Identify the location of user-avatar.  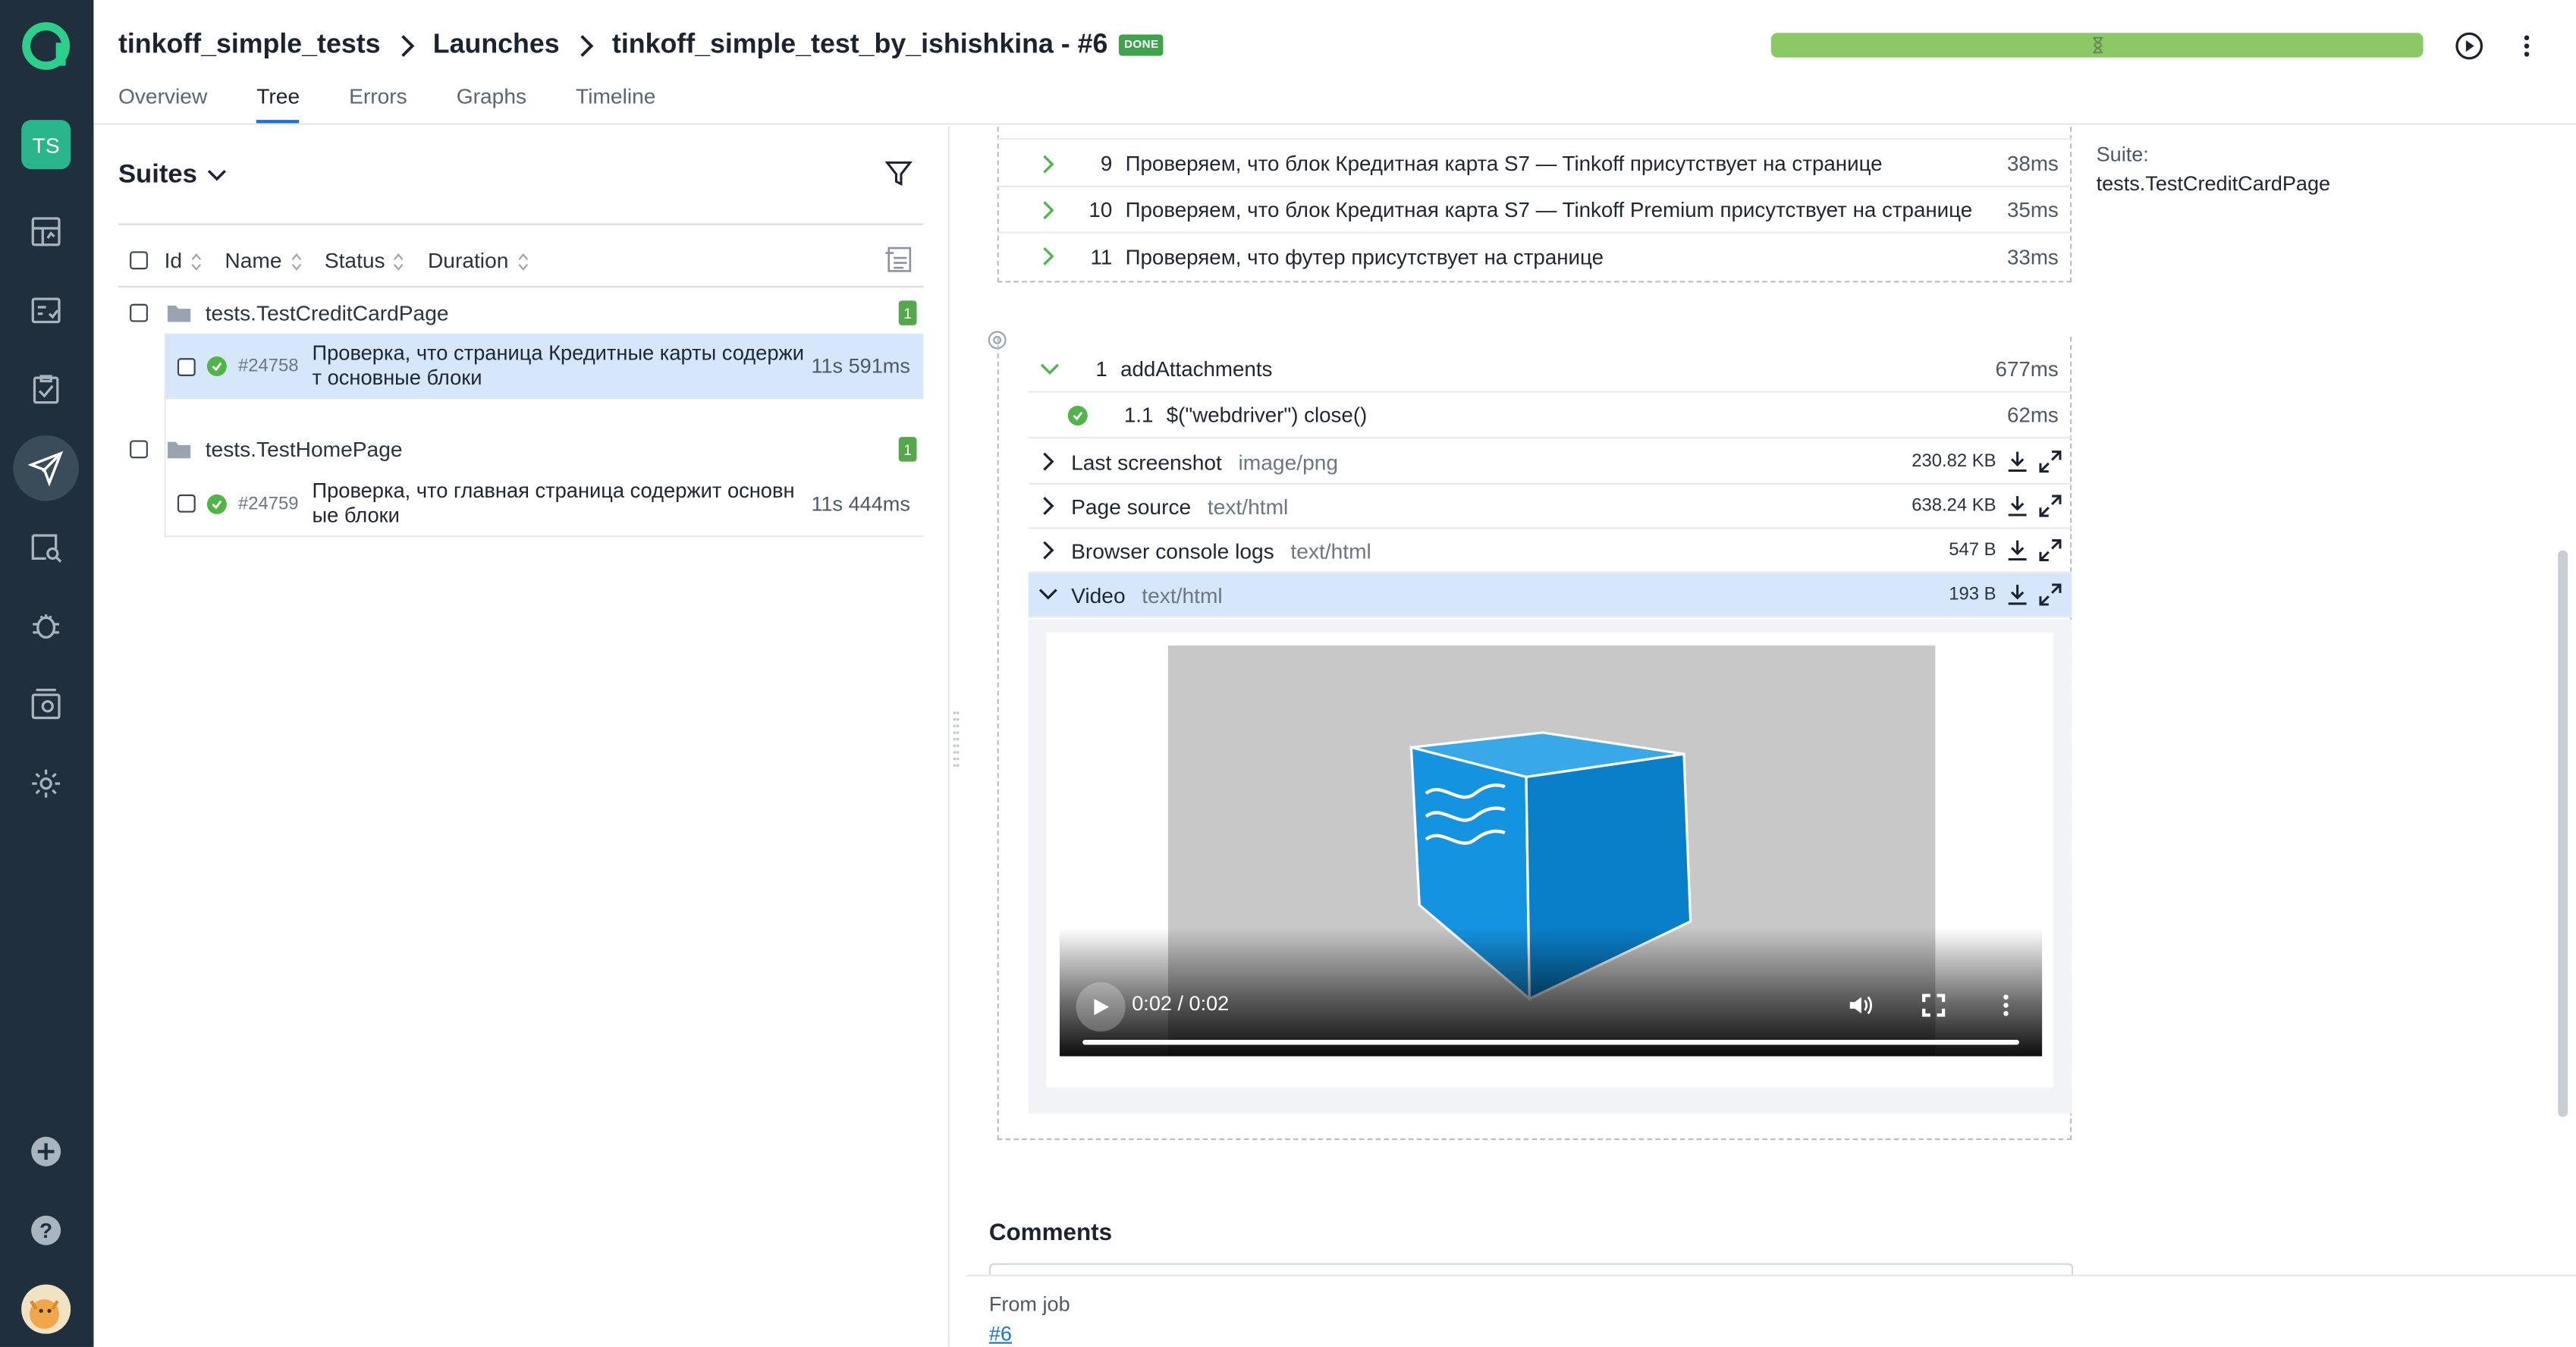
(46, 1309).